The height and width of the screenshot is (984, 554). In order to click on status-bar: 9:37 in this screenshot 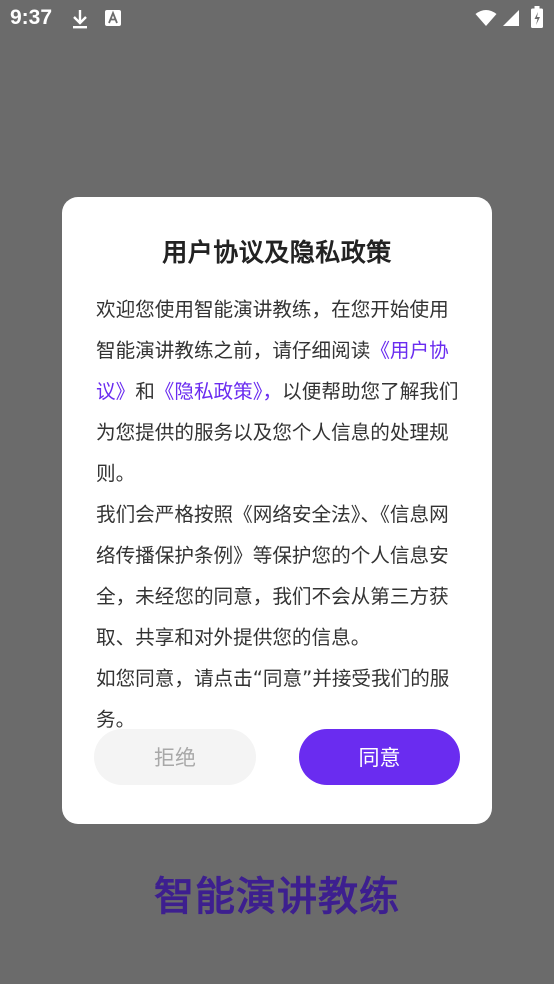, I will do `click(277, 19)`.